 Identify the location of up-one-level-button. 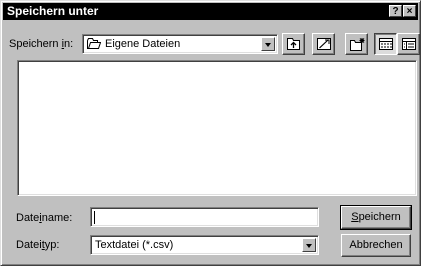
(293, 44).